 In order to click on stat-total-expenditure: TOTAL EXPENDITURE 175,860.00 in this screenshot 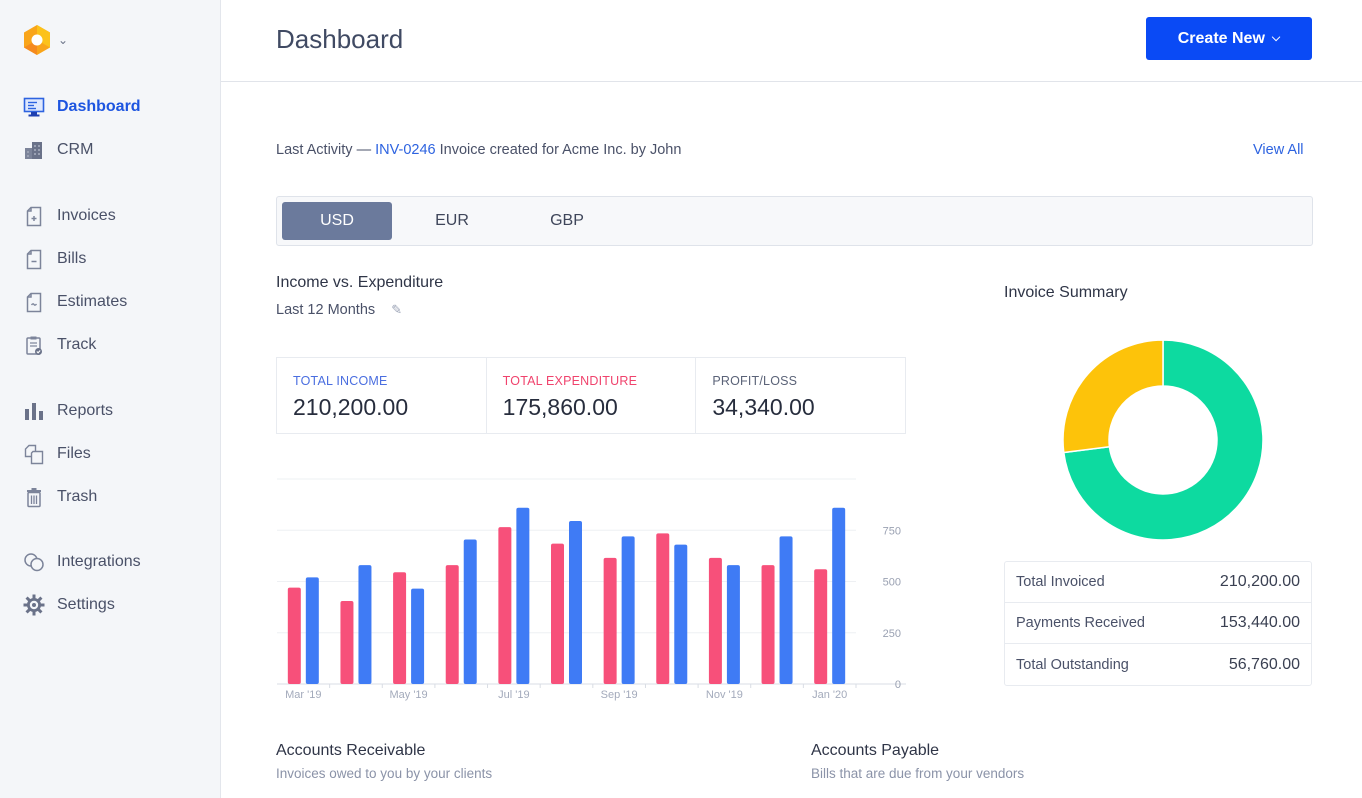, I will do `click(592, 395)`.